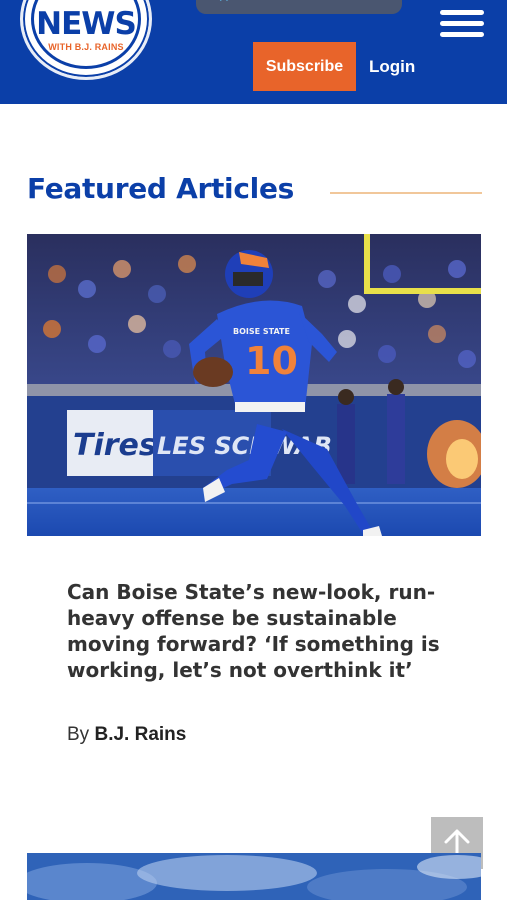  Describe the element at coordinates (271, 361) in the screenshot. I see `jersey-number: 10` at that location.